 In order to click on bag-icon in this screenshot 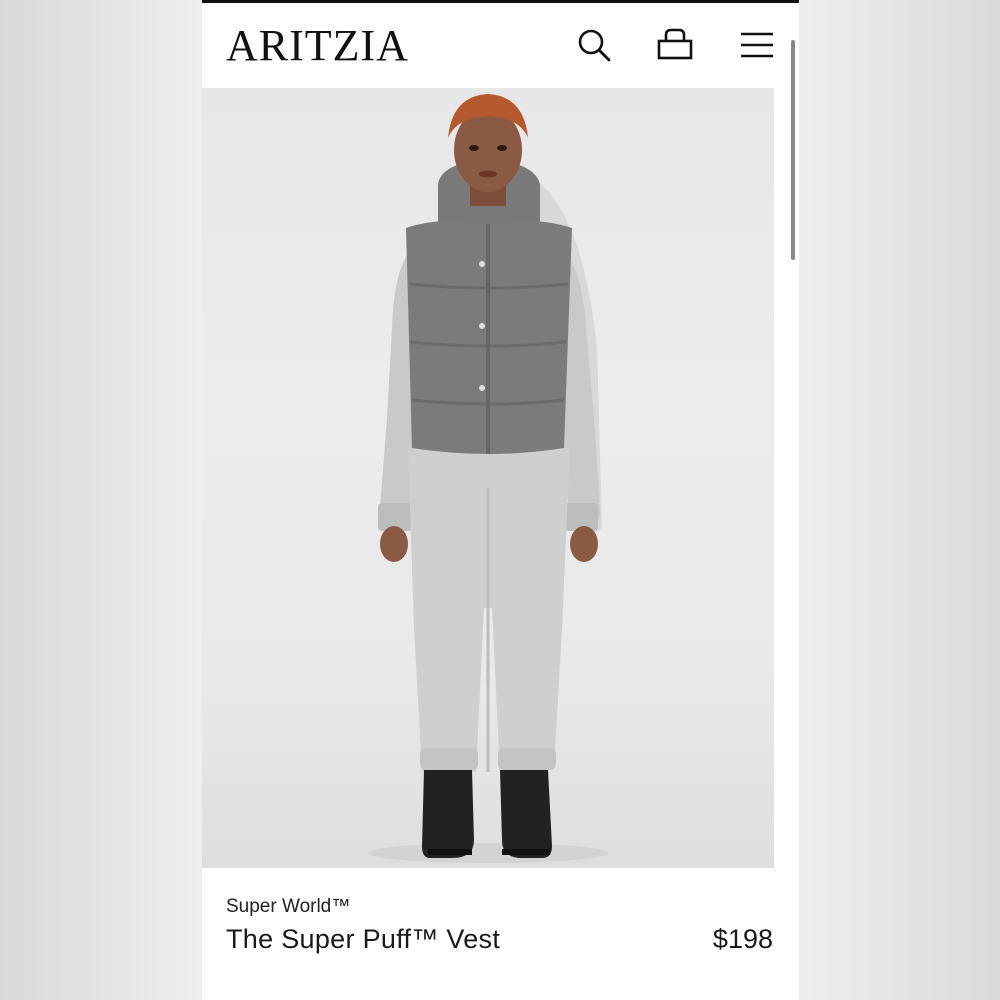, I will do `click(675, 45)`.